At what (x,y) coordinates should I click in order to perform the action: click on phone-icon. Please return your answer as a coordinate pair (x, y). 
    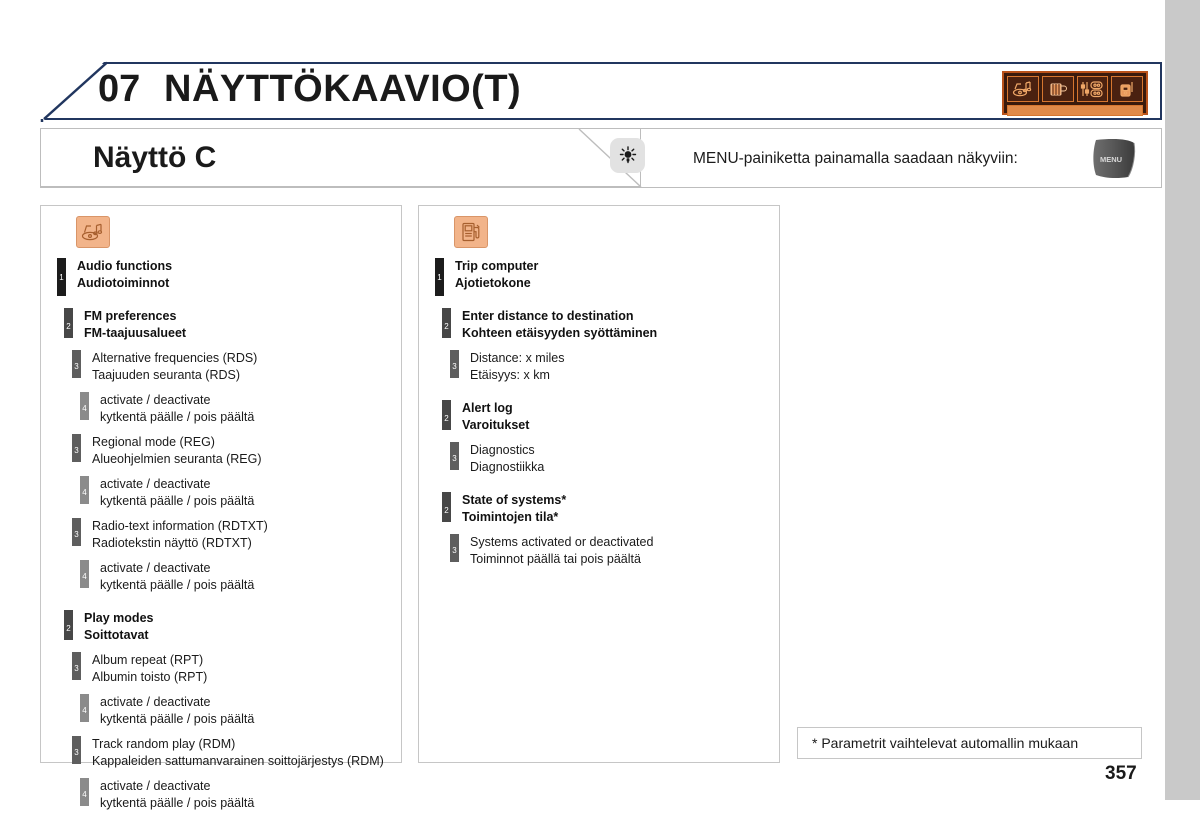
    Looking at the image, I should click on (1127, 89).